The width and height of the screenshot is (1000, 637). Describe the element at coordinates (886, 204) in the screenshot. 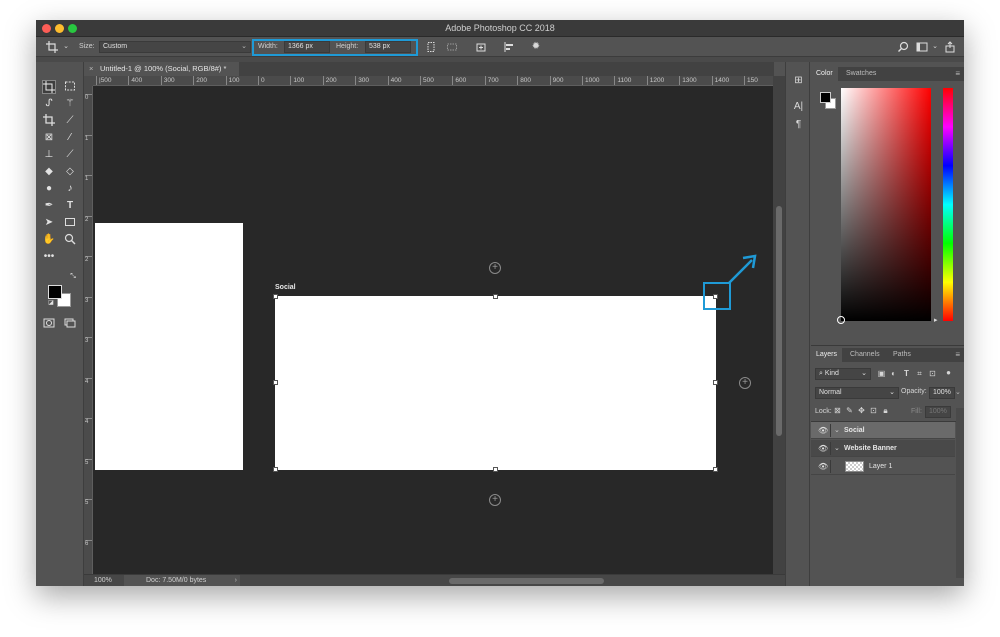

I see `color-saturation-field` at that location.